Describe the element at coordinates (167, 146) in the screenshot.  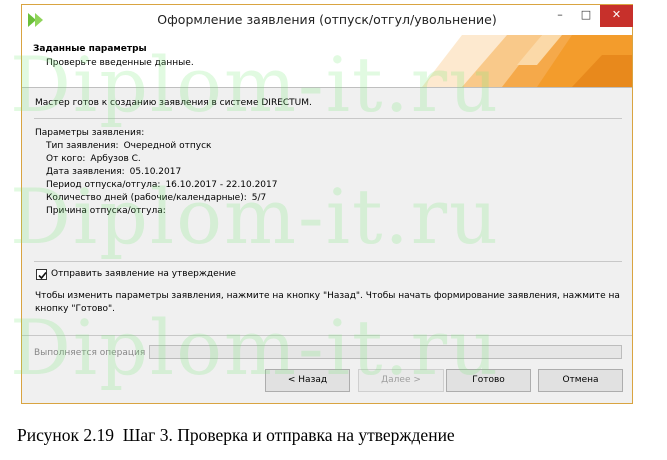
I see `param-value: Очередной отпуск` at that location.